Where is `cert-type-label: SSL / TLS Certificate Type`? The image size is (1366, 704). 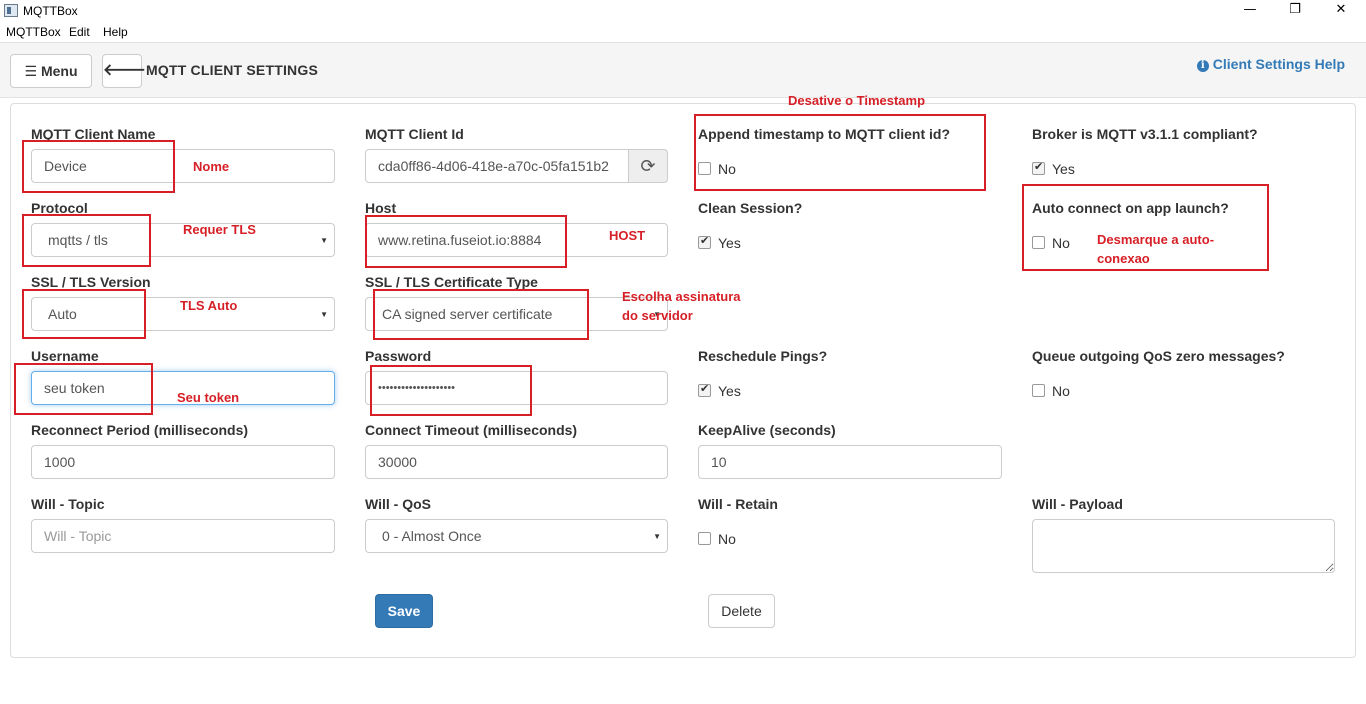 cert-type-label: SSL / TLS Certificate Type is located at coordinates (451, 282).